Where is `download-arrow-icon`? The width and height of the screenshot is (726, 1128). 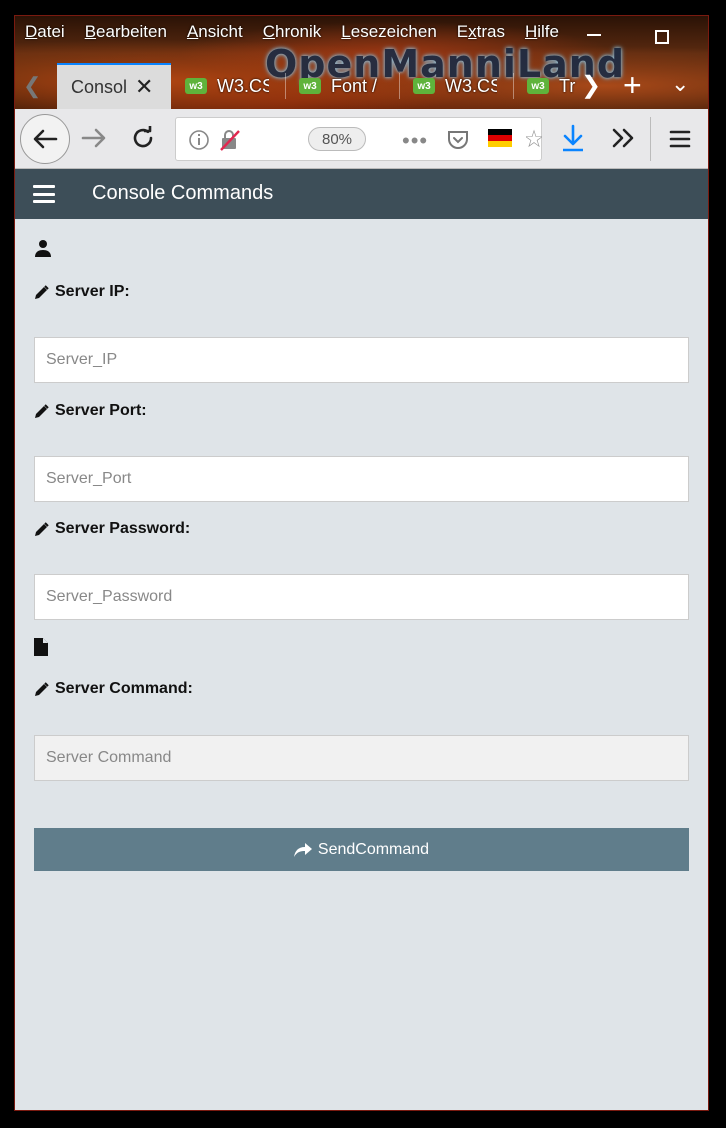
download-arrow-icon is located at coordinates (573, 138).